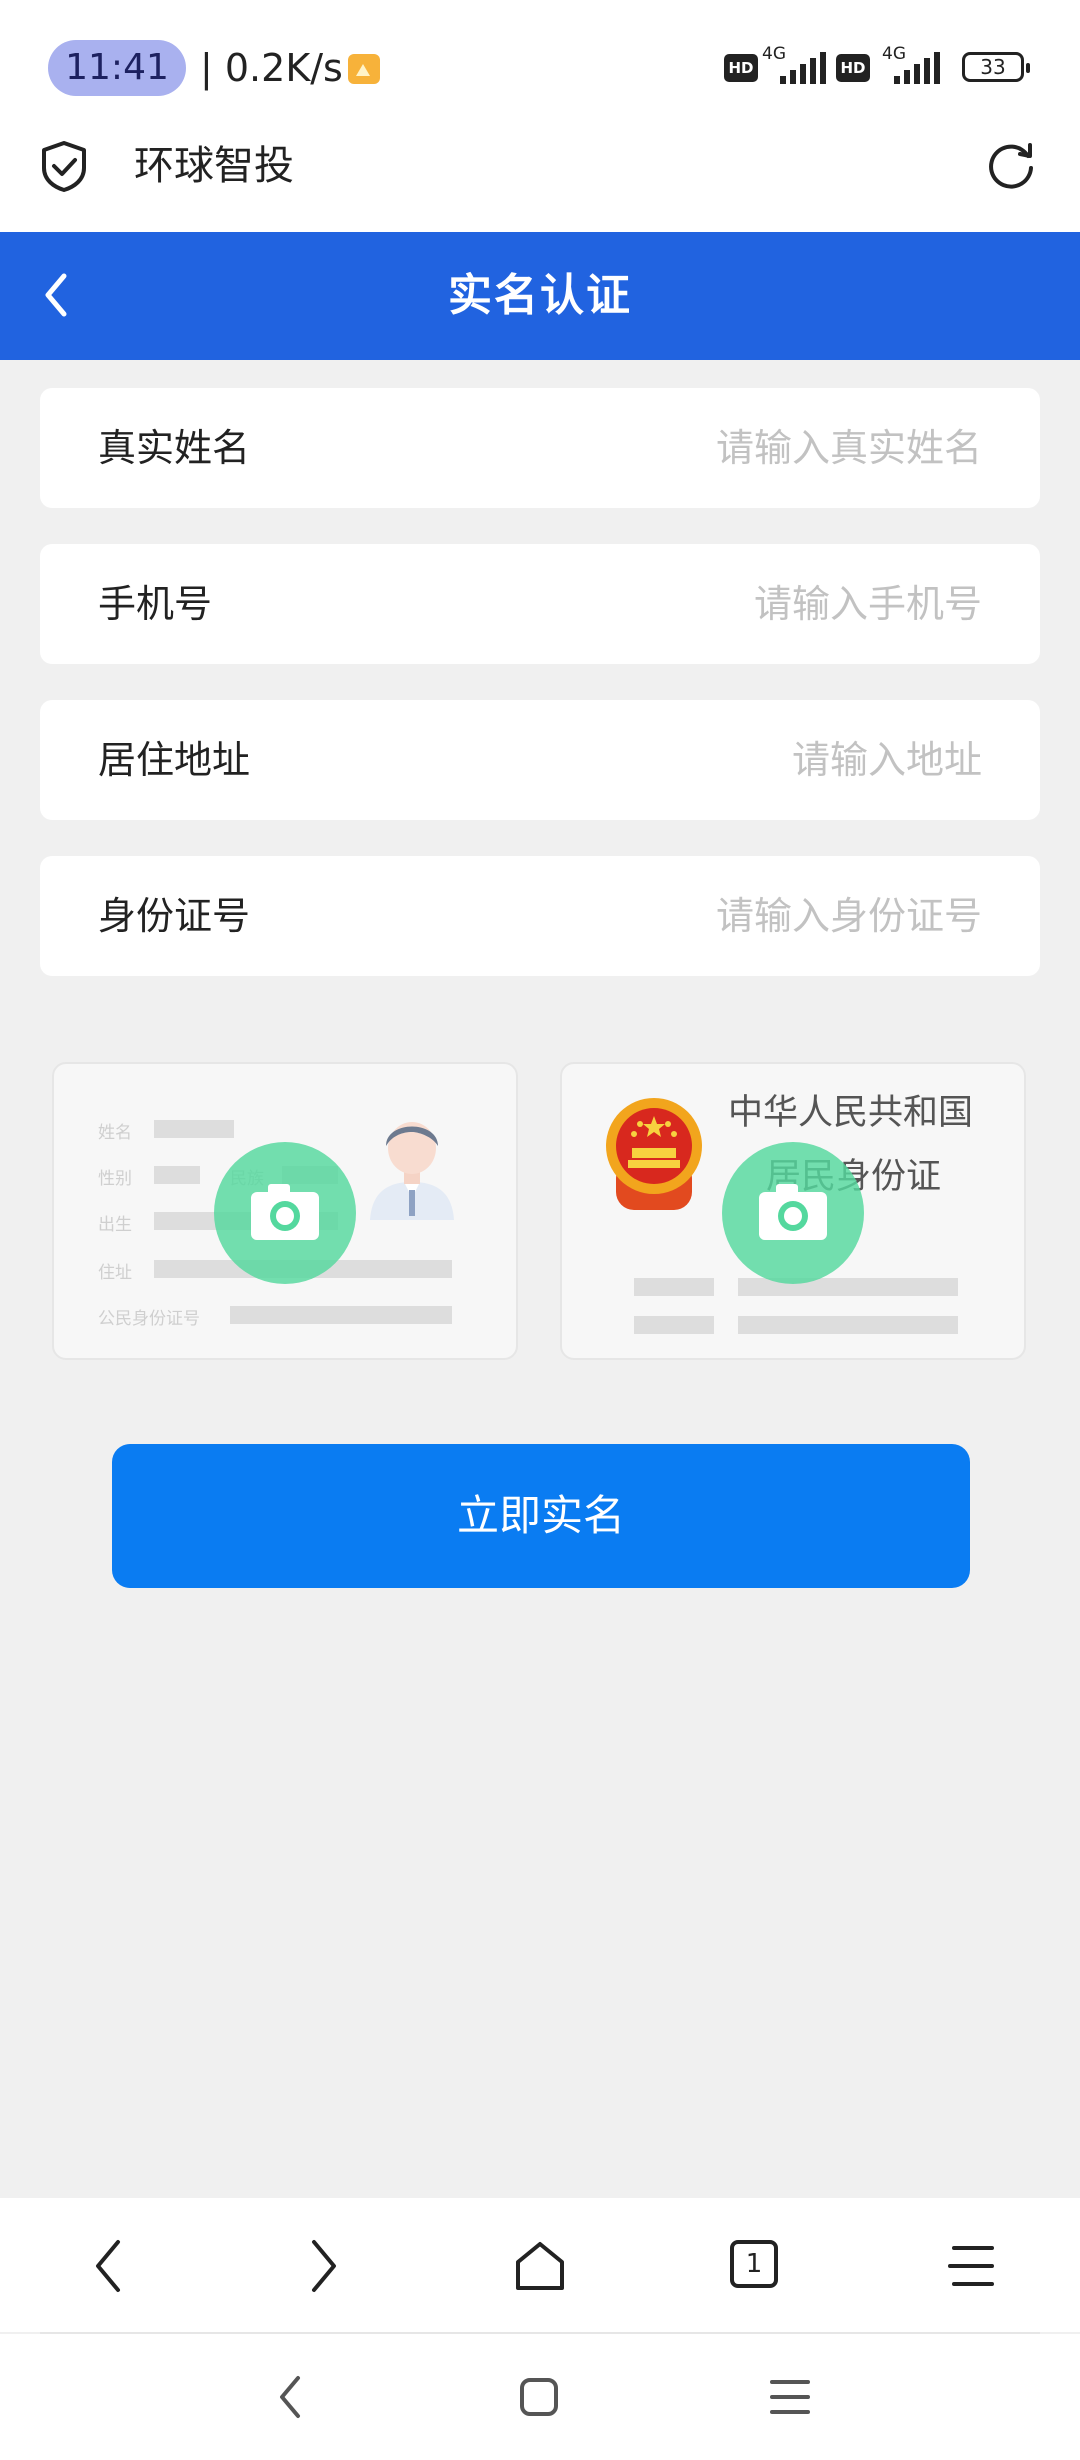 The width and height of the screenshot is (1080, 2460). What do you see at coordinates (540, 2266) in the screenshot?
I see `home-icon` at bounding box center [540, 2266].